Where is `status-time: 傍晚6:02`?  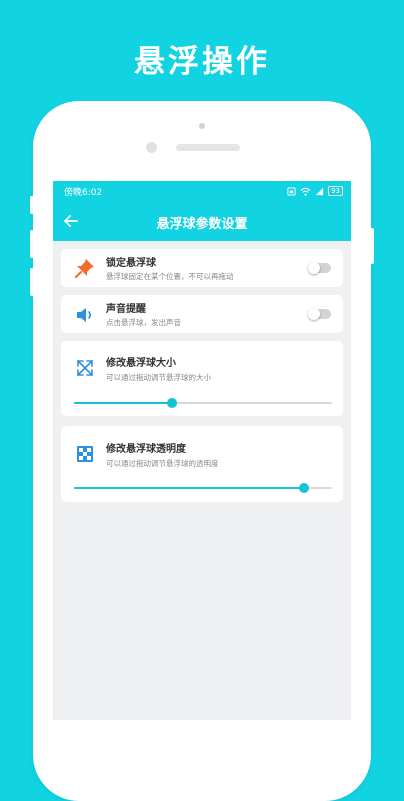 status-time: 傍晚6:02 is located at coordinates (83, 193).